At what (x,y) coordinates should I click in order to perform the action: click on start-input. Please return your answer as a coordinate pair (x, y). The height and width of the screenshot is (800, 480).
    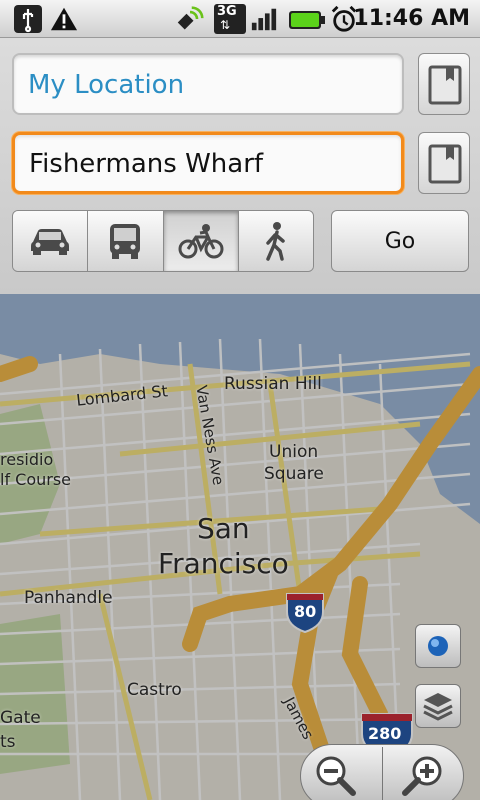
    Looking at the image, I should click on (208, 85).